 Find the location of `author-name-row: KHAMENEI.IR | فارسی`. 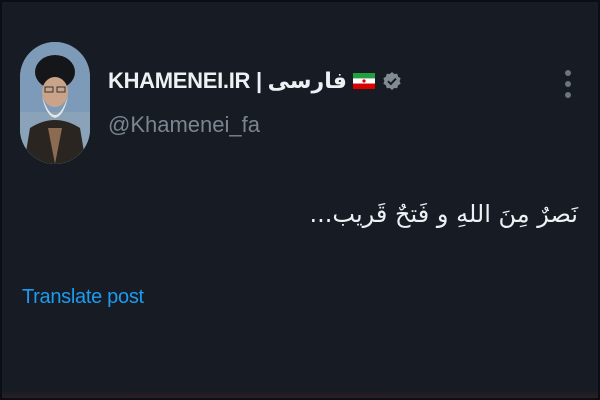

author-name-row: KHAMENEI.IR | فارسی is located at coordinates (255, 81).